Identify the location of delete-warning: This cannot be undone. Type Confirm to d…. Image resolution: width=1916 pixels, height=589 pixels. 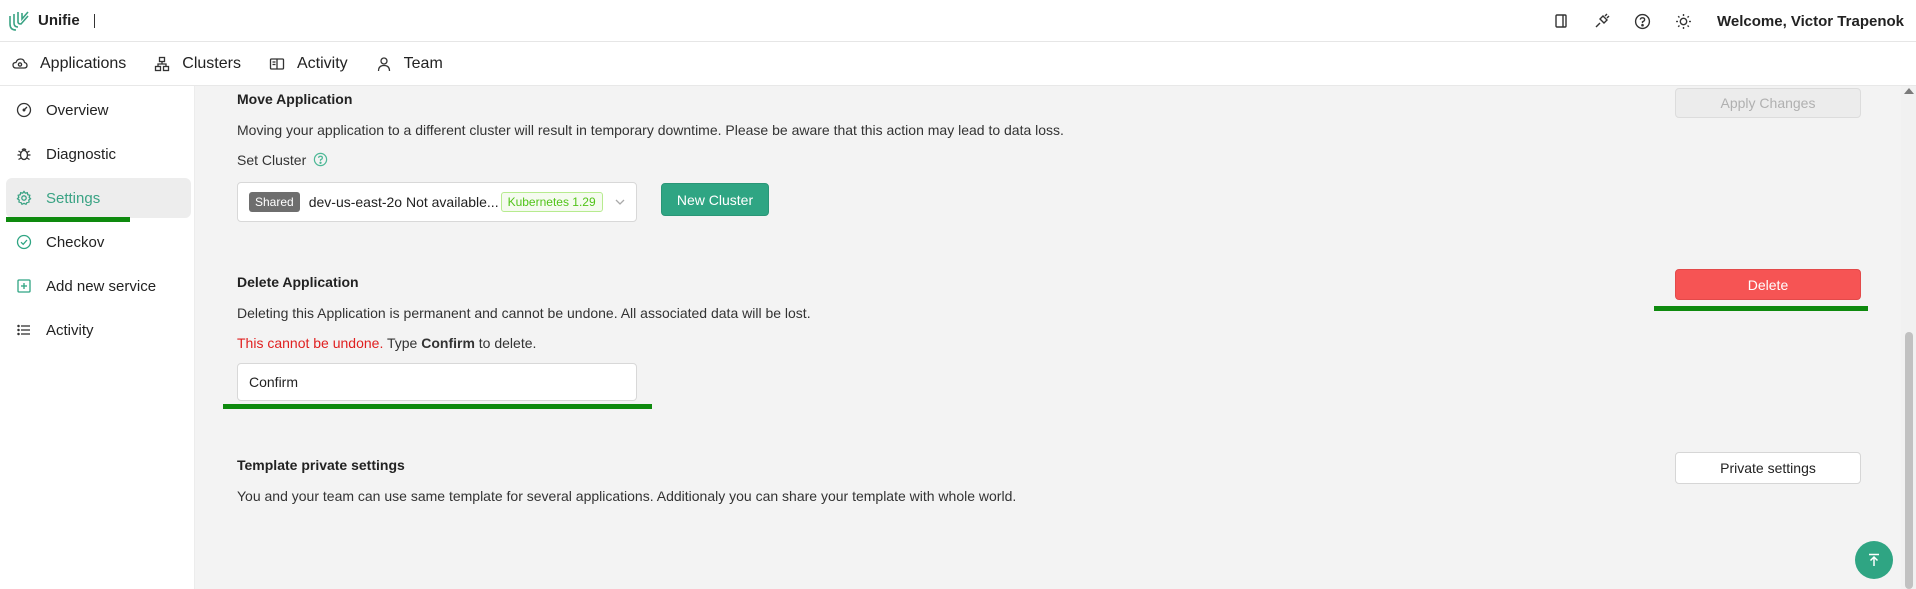
(386, 343).